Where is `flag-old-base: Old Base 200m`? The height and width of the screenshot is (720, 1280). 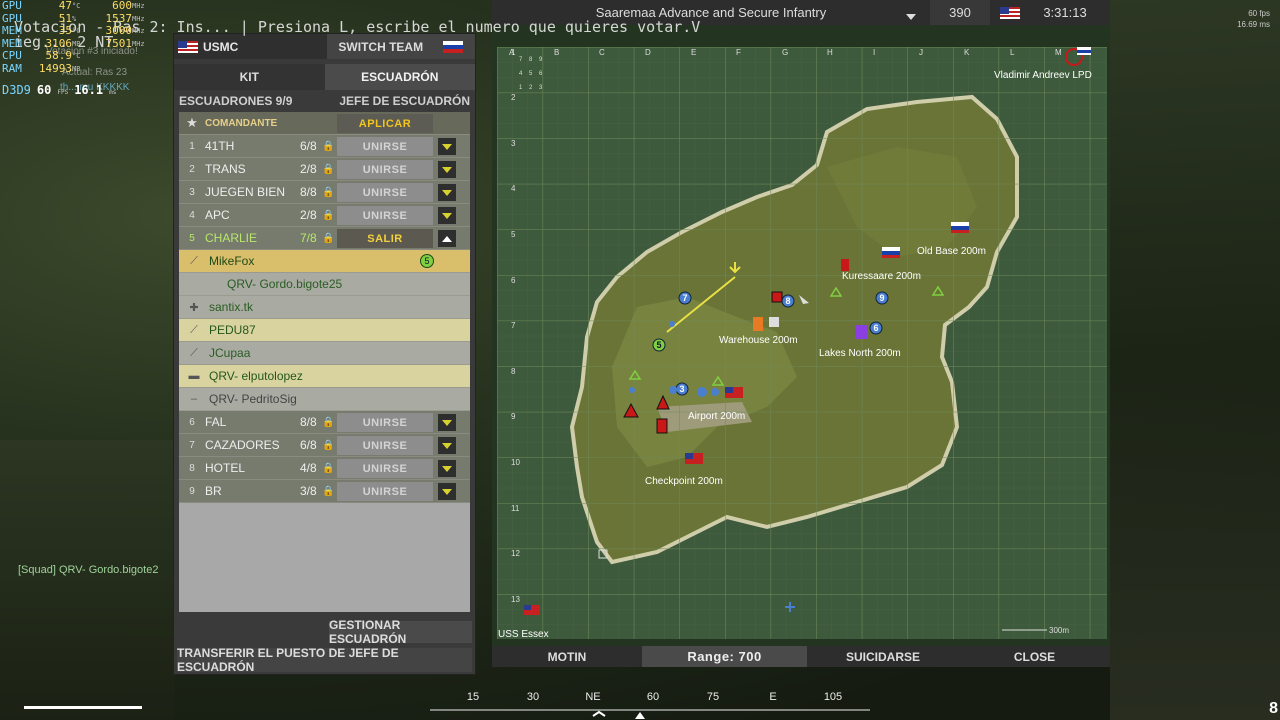
flag-old-base: Old Base 200m is located at coordinates (951, 251).